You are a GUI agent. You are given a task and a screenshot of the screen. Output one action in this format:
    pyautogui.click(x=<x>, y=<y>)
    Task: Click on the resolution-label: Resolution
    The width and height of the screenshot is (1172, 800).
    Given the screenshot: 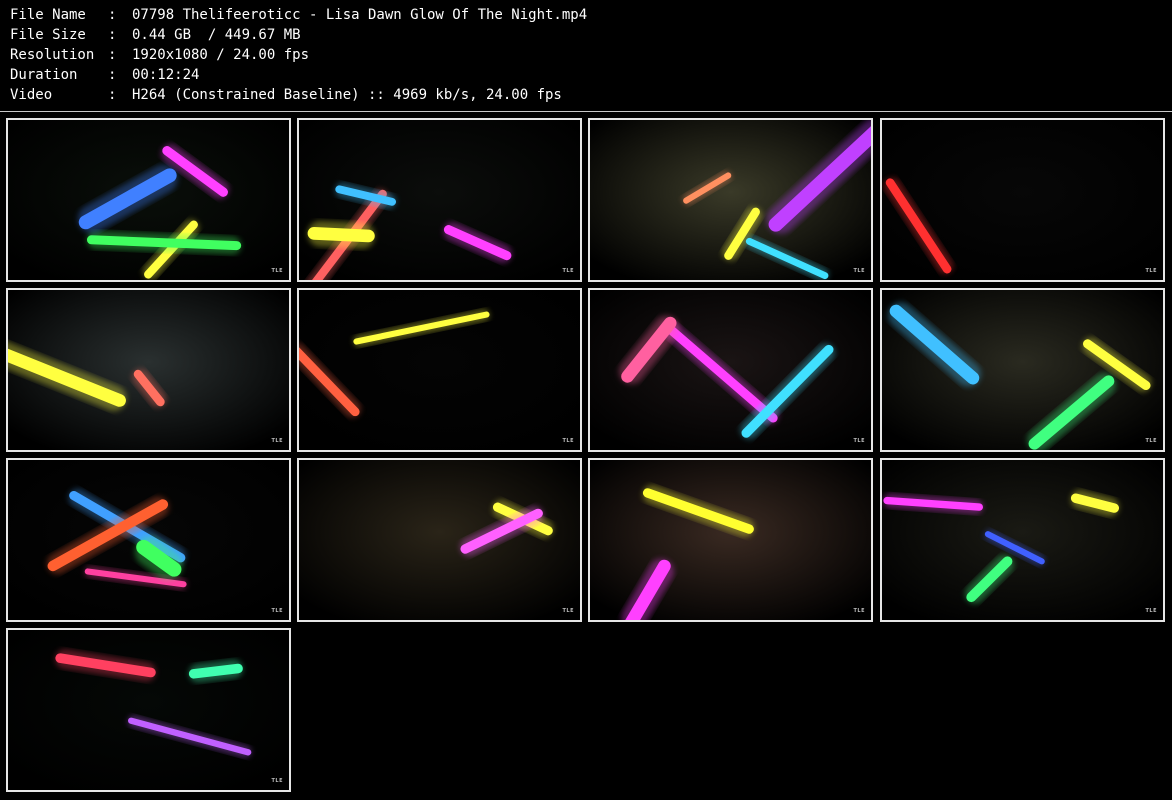 What is the action you would take?
    pyautogui.click(x=52, y=55)
    